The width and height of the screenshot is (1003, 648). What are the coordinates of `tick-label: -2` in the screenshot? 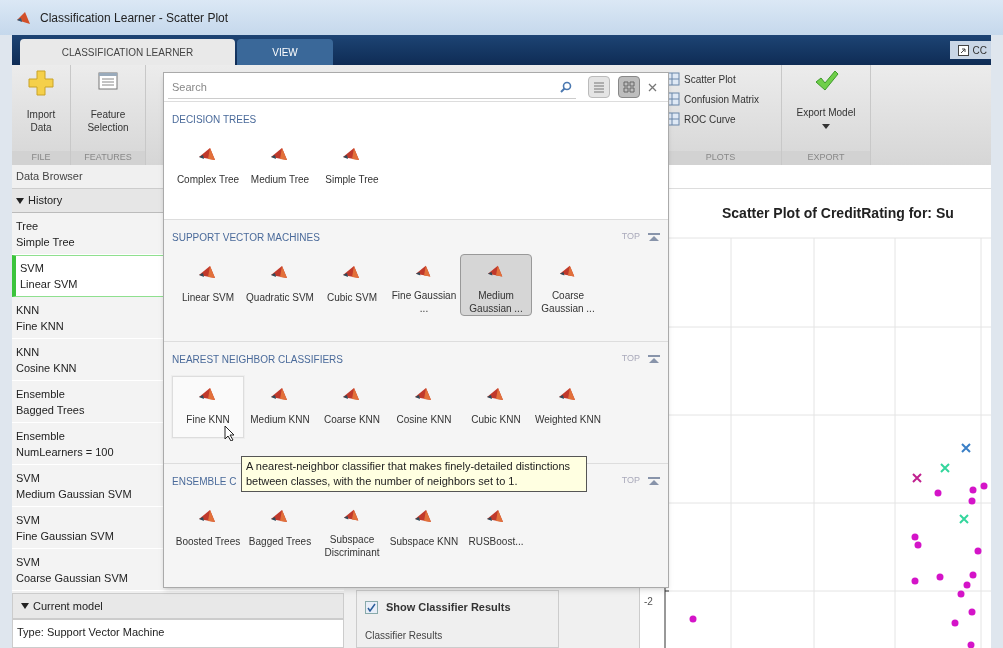 It's located at (648, 601).